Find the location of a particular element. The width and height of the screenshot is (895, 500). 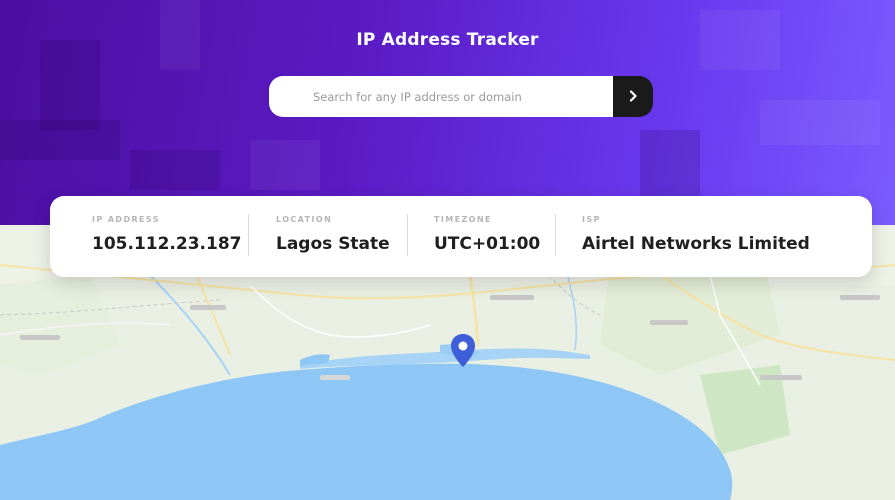

location-value: Lagos State is located at coordinates (333, 244).